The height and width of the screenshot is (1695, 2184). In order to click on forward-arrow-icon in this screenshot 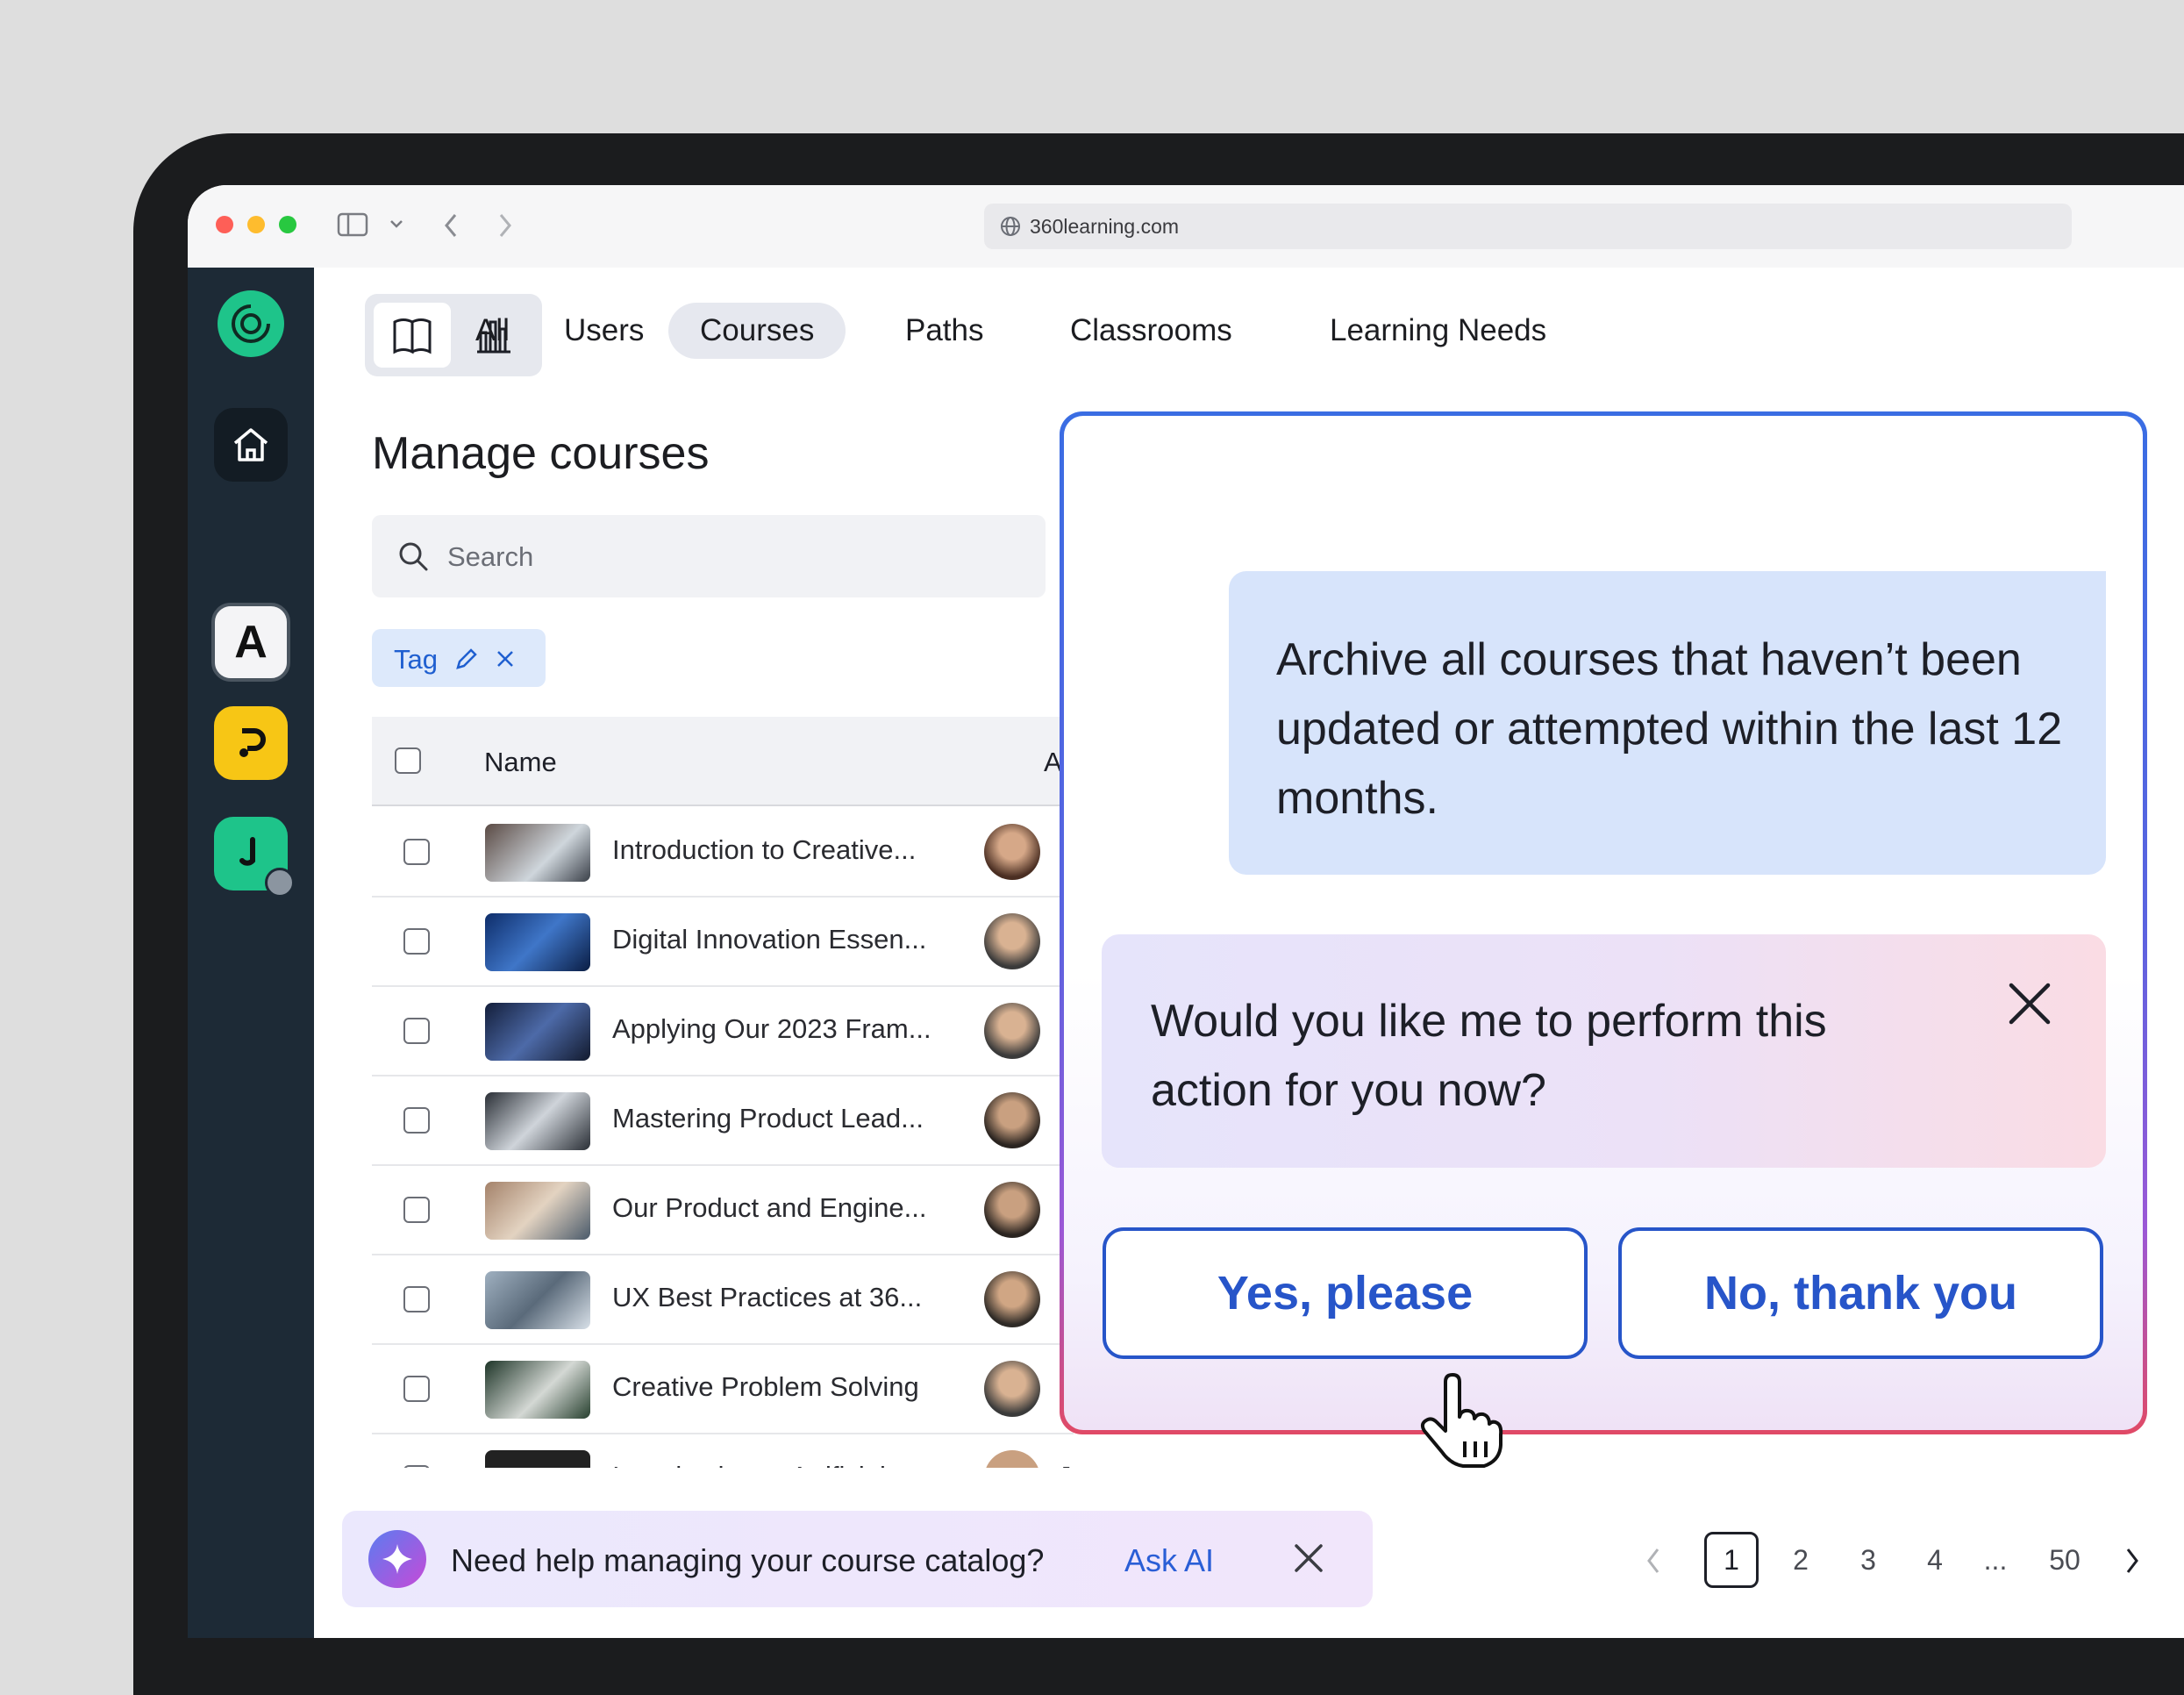, I will do `click(505, 225)`.